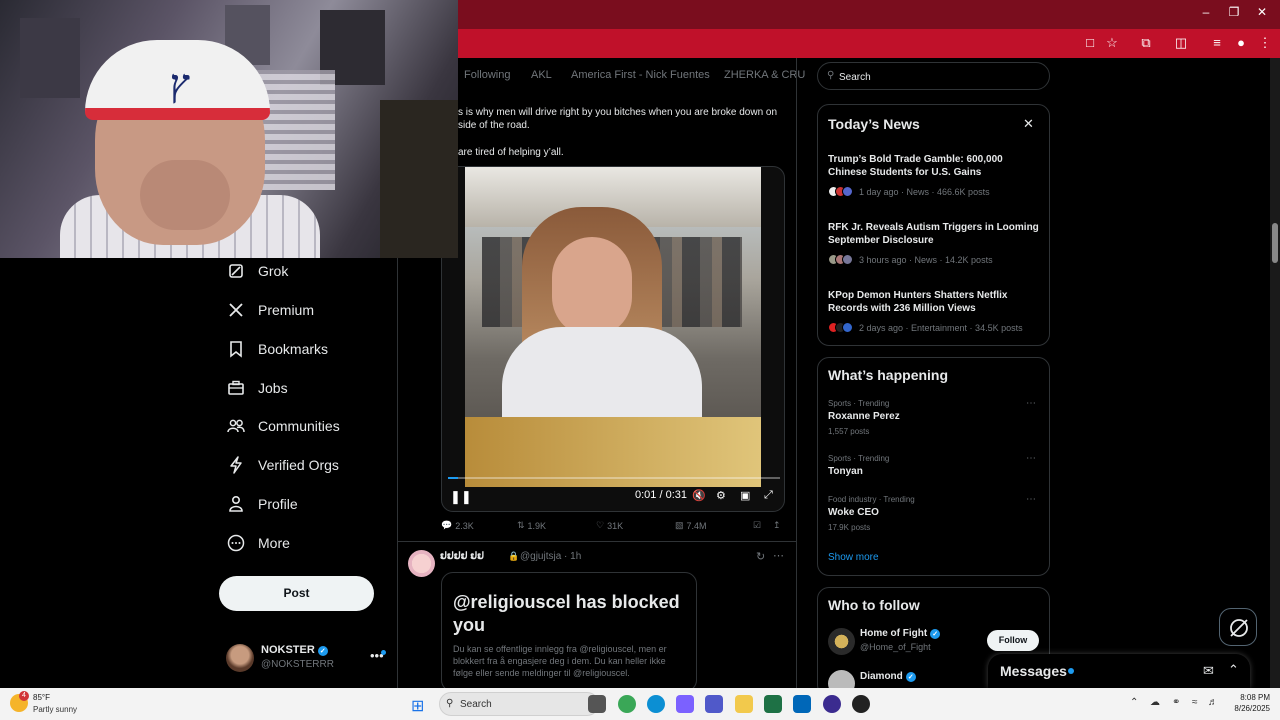 Image resolution: width=1280 pixels, height=720 pixels. Describe the element at coordinates (308, 660) in the screenshot. I see `account-switcher: NOKSTER ✓ @NOKSTERRR •••` at that location.